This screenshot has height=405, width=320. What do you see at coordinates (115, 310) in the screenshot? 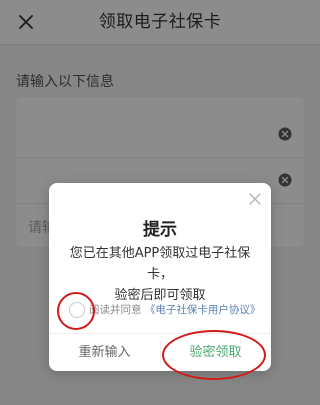
I see `agreement-prefix: 阅读并同意` at bounding box center [115, 310].